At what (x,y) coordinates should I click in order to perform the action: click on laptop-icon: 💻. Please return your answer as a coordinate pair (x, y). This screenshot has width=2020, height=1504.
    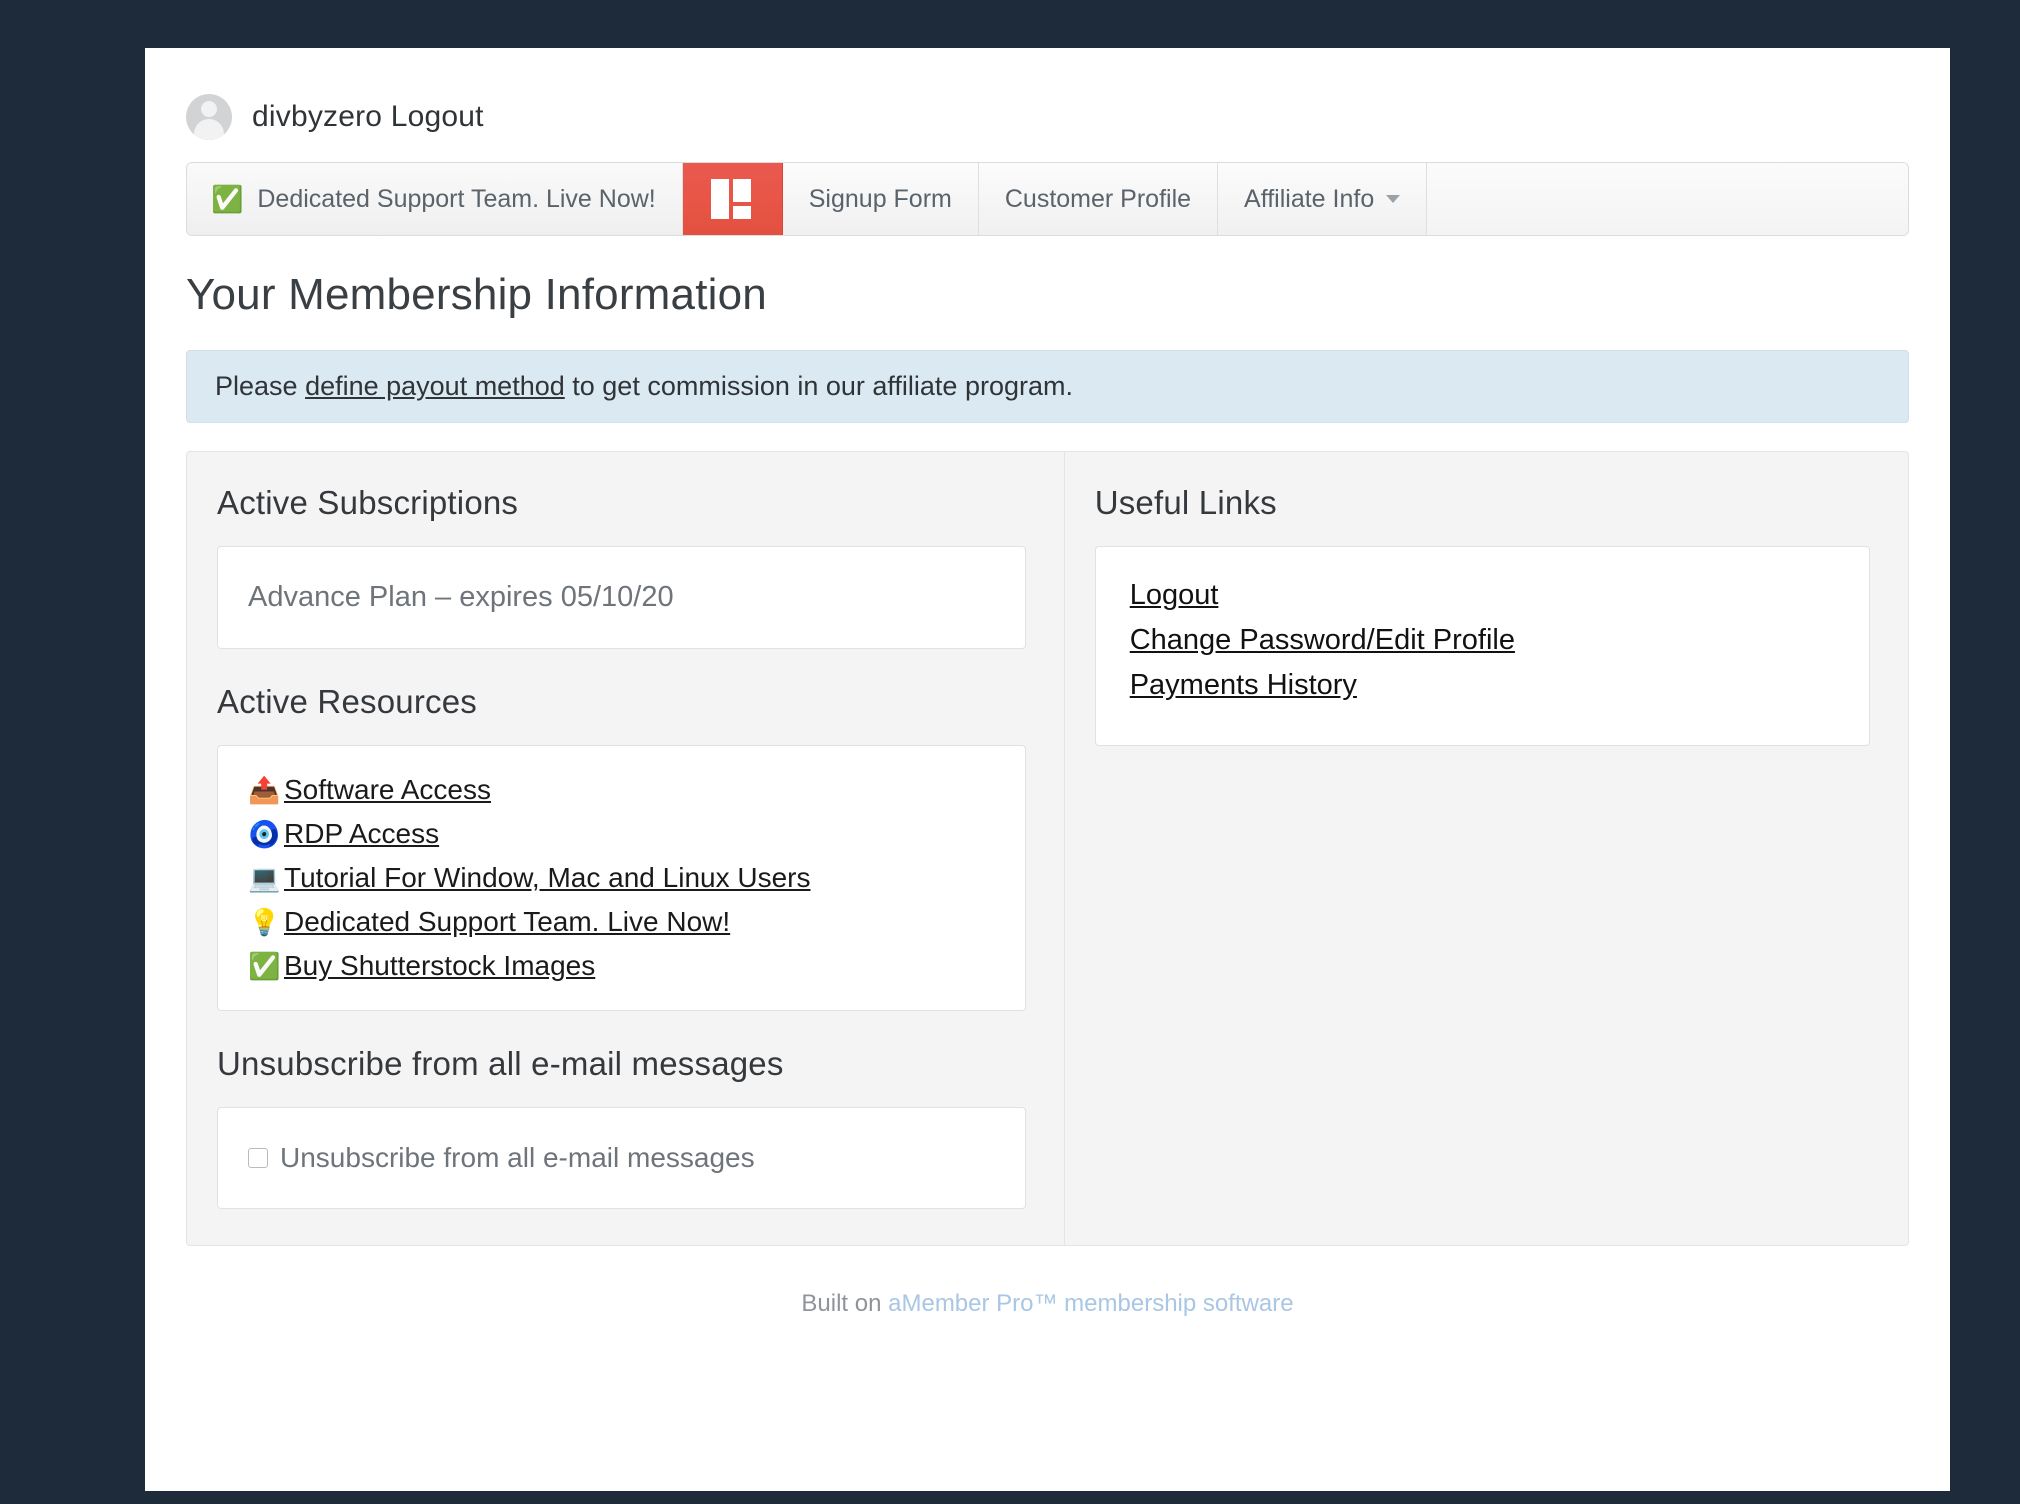
    Looking at the image, I should click on (264, 878).